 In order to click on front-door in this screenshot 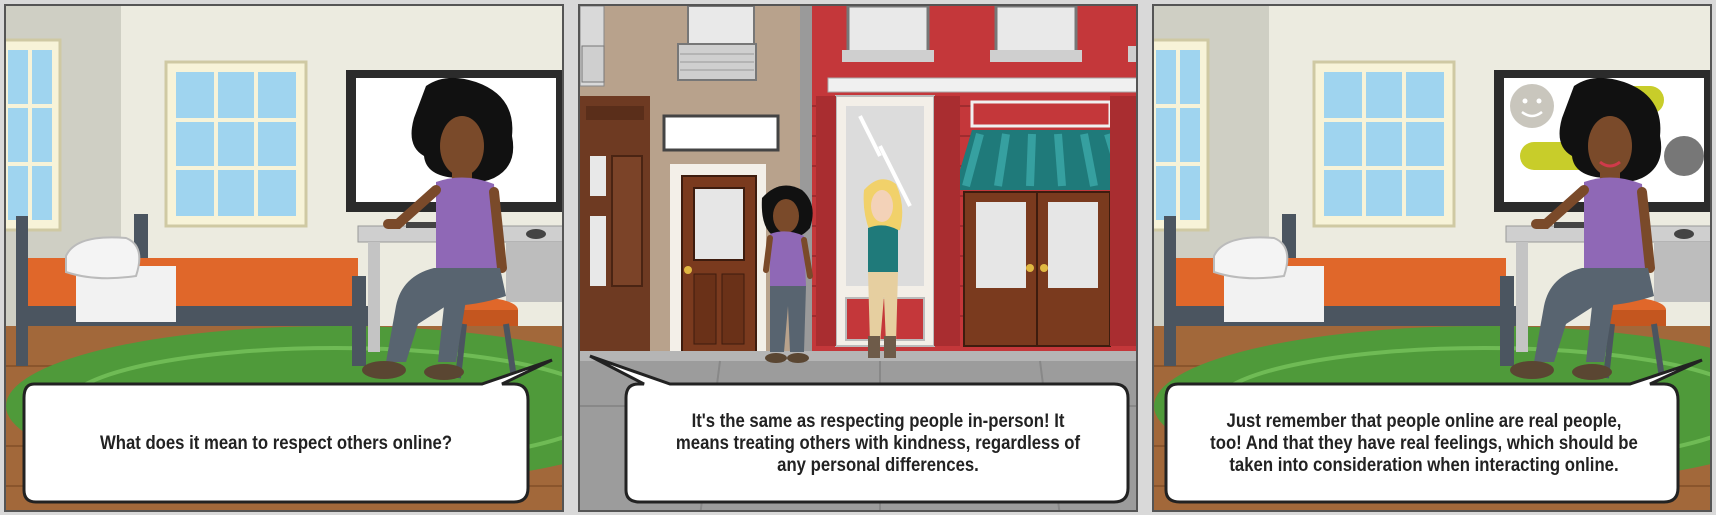, I will do `click(718, 258)`.